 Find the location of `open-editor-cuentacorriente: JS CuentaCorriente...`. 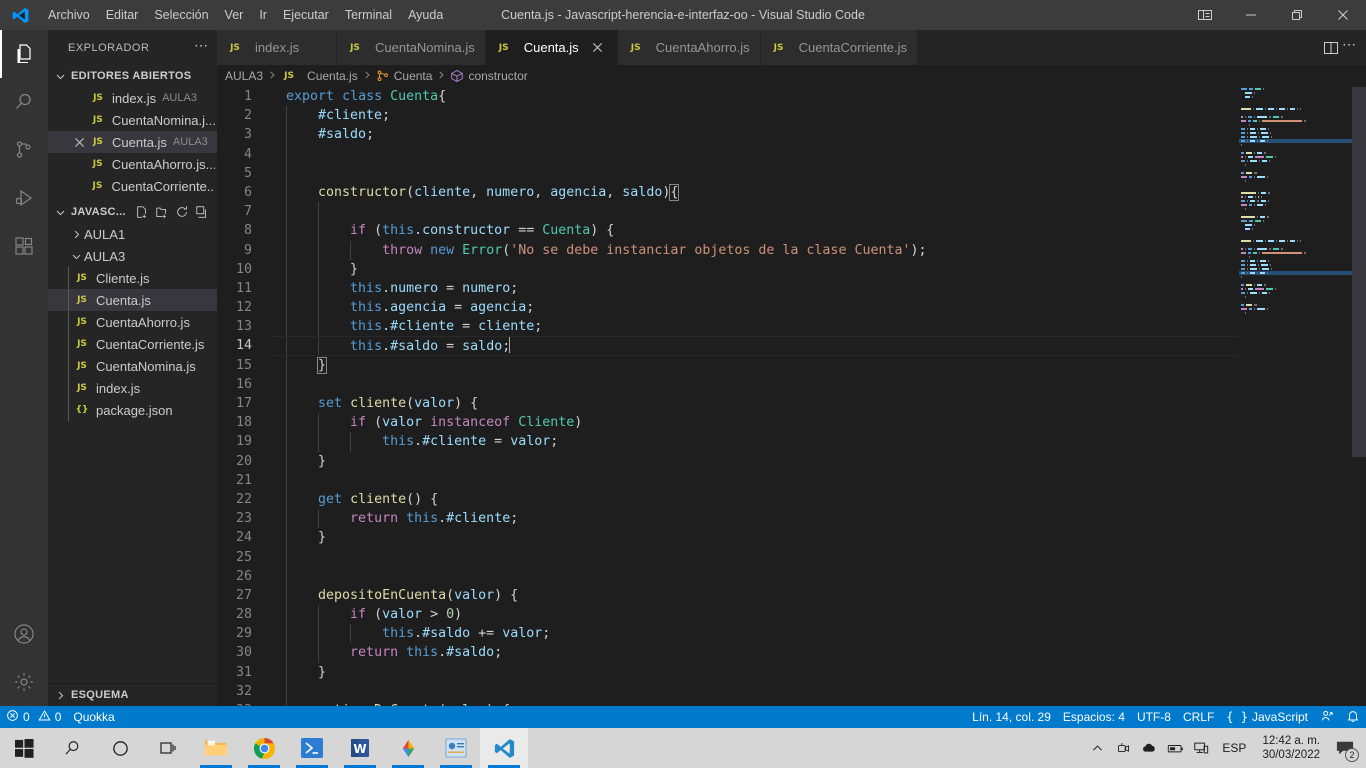

open-editor-cuentacorriente: JS CuentaCorriente... is located at coordinates (132, 186).